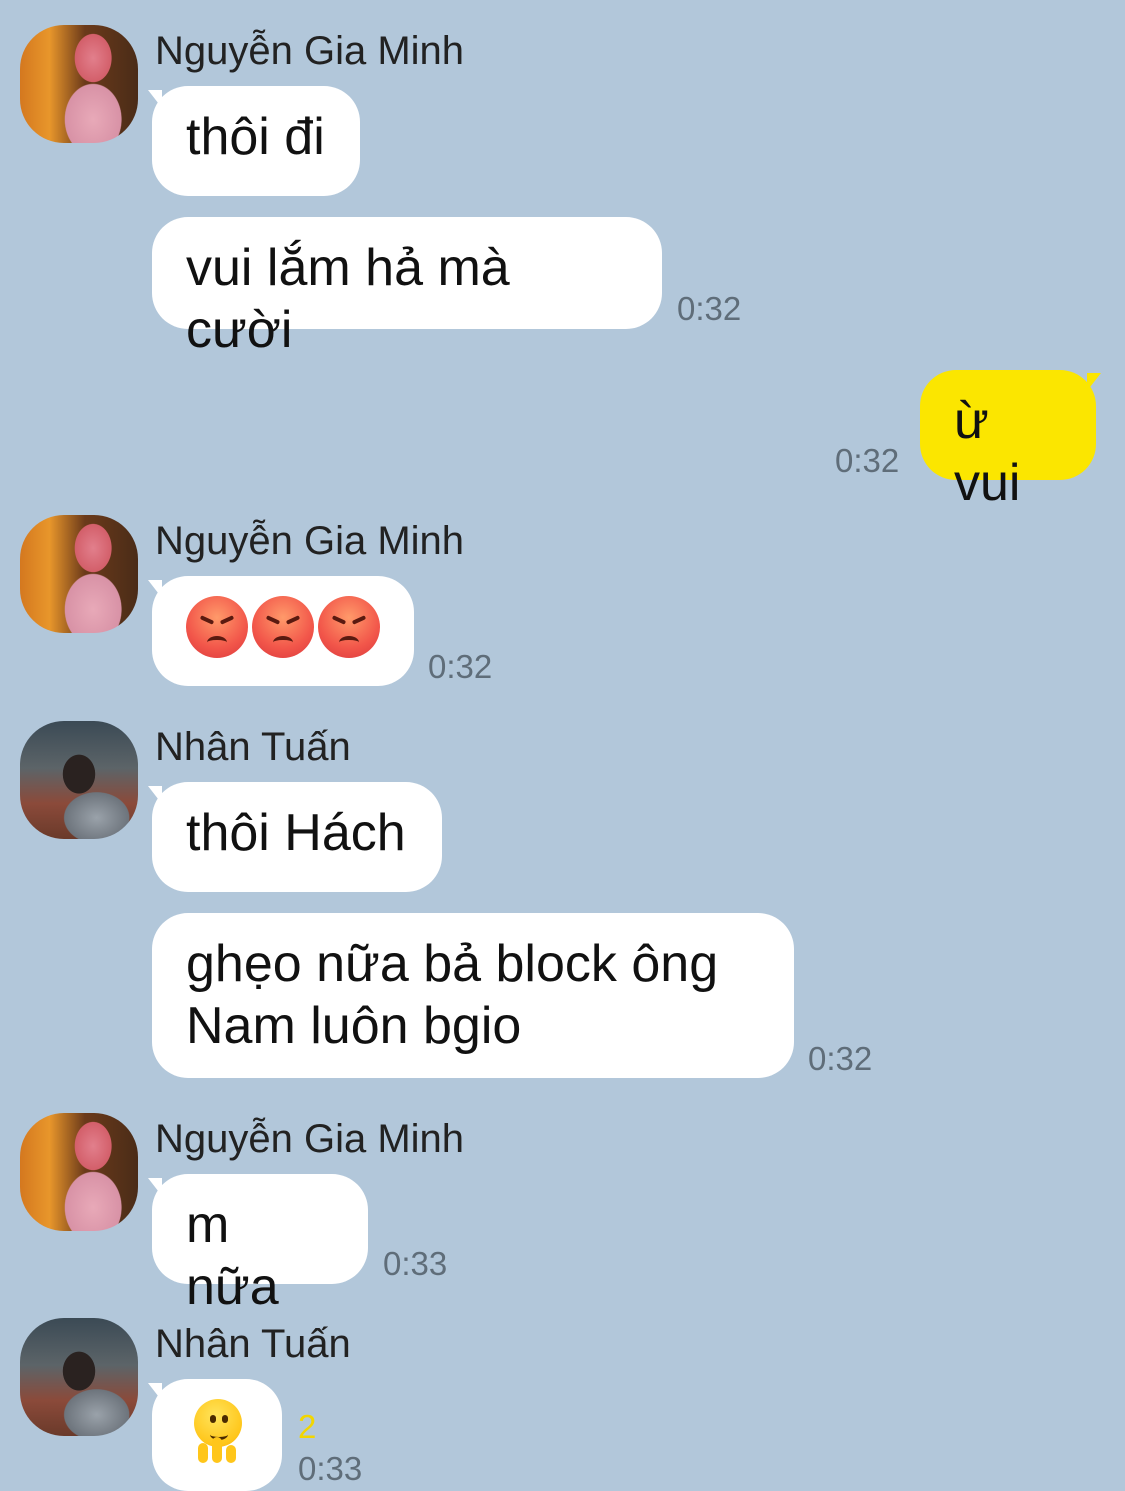  Describe the element at coordinates (255, 137) in the screenshot. I see `message-text: thôi đi` at that location.